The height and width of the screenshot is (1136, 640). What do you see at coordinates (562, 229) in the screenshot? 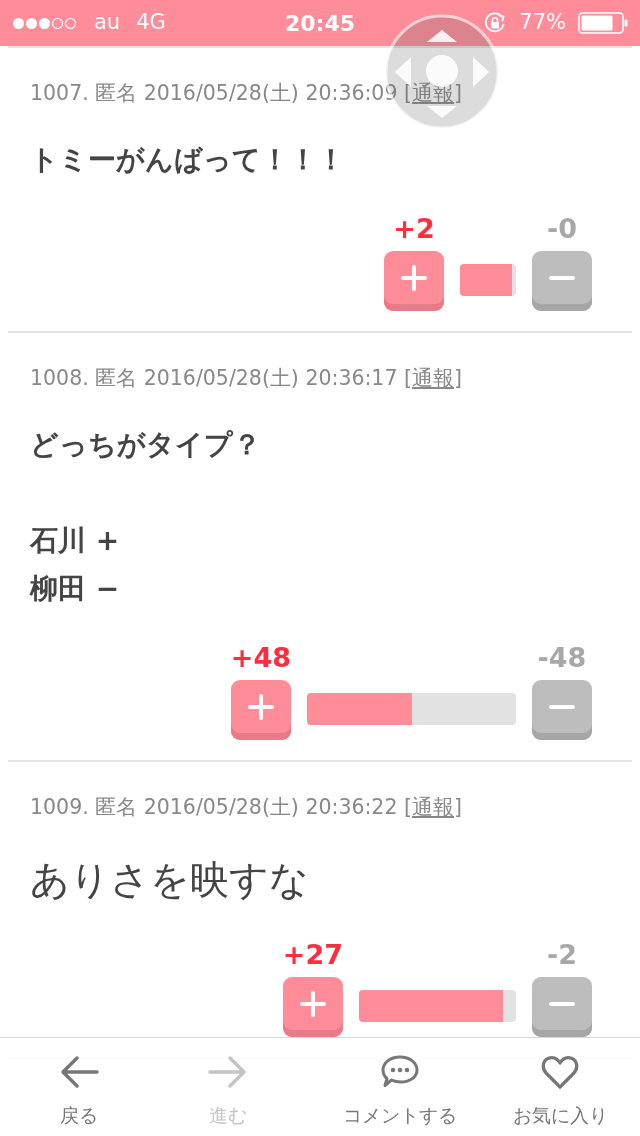
I see `minus-vote-count: -0` at bounding box center [562, 229].